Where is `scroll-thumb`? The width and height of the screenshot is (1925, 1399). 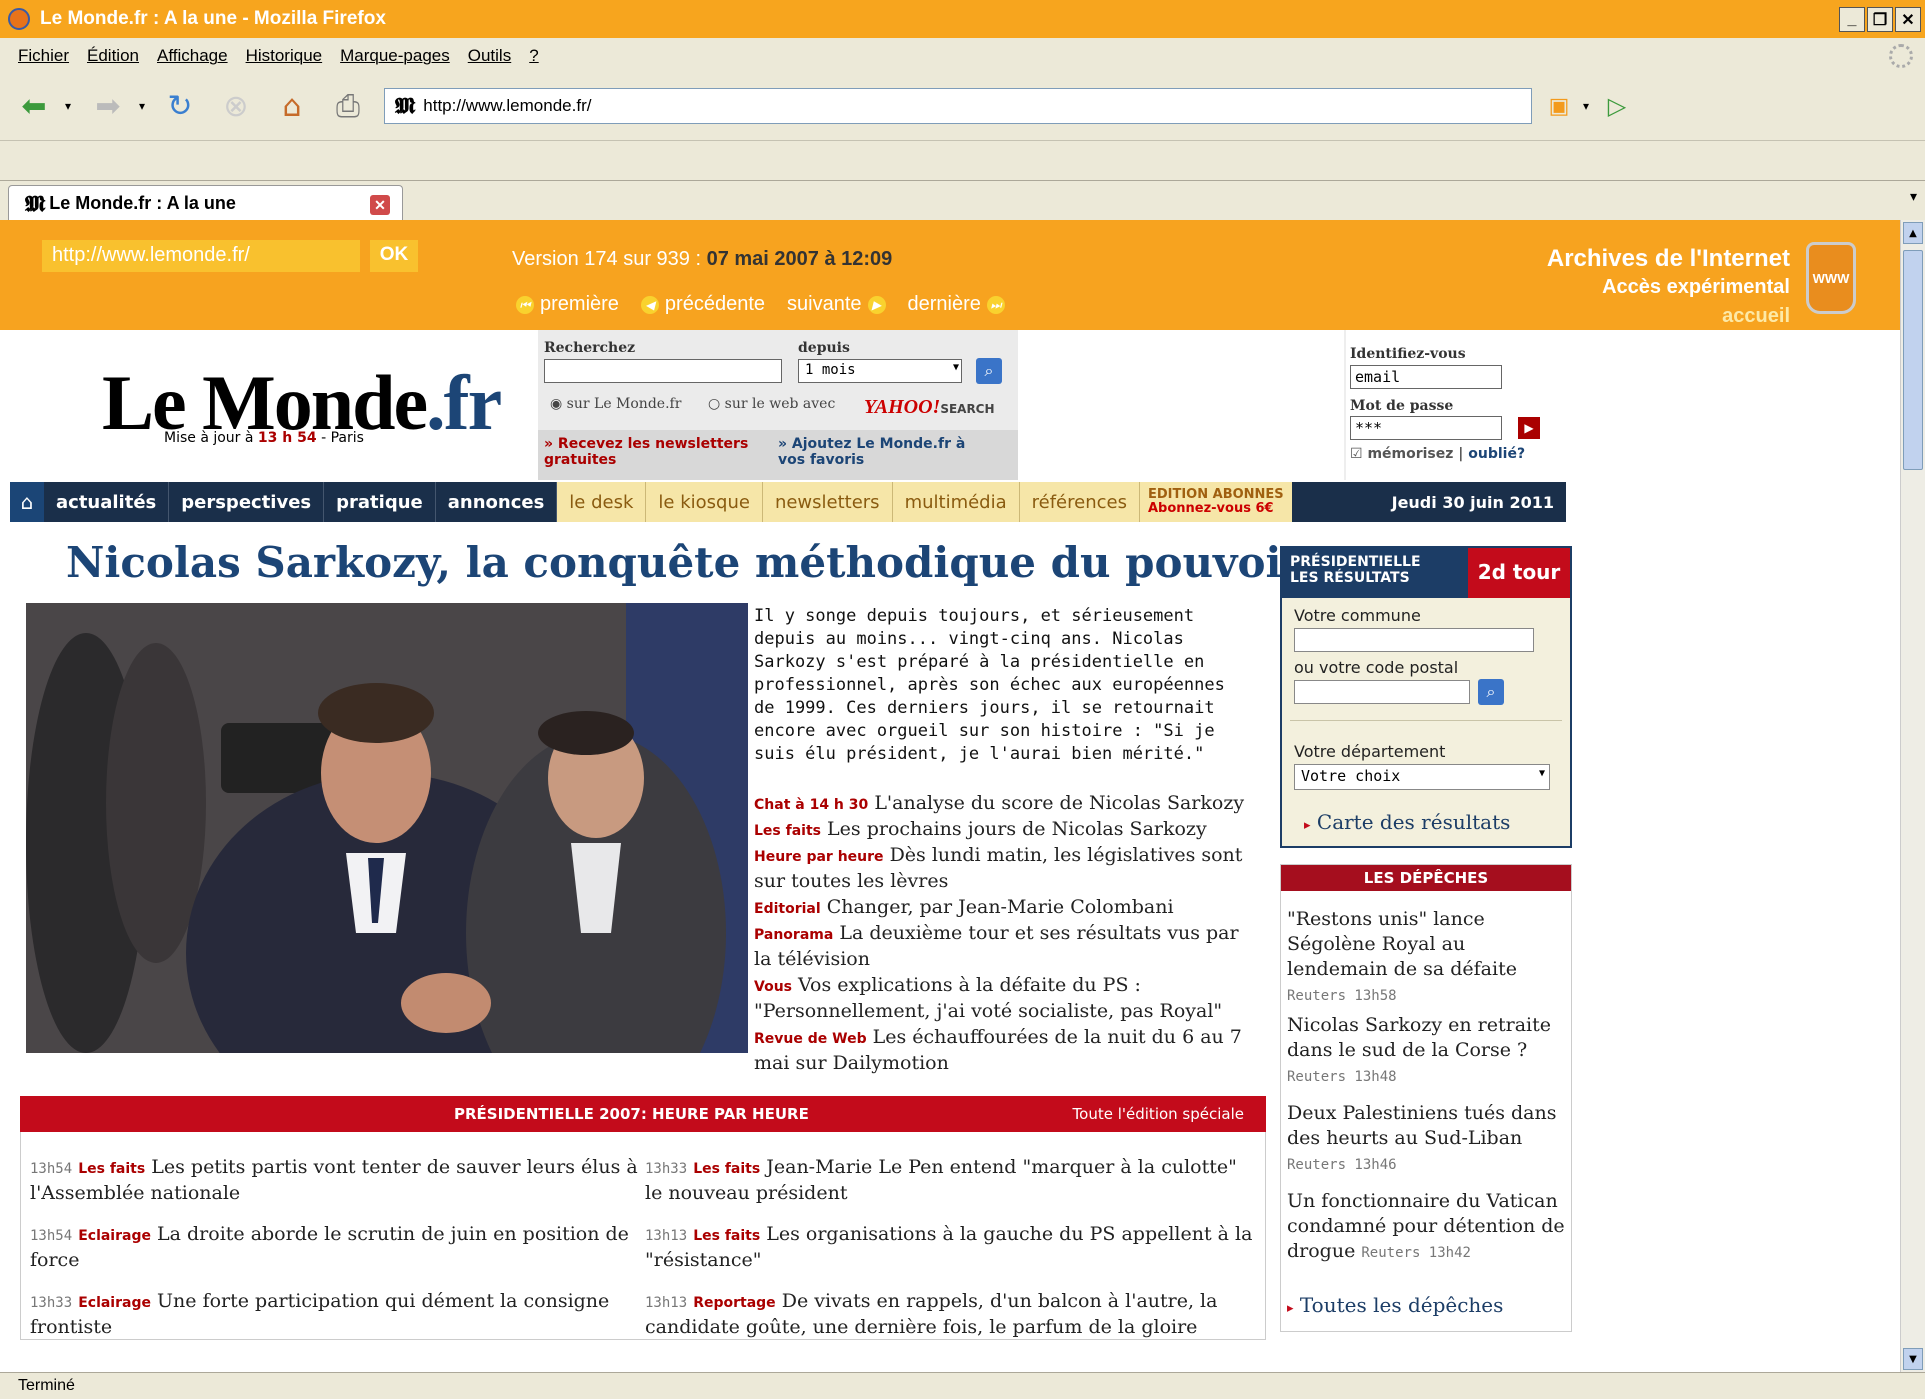 scroll-thumb is located at coordinates (1913, 360).